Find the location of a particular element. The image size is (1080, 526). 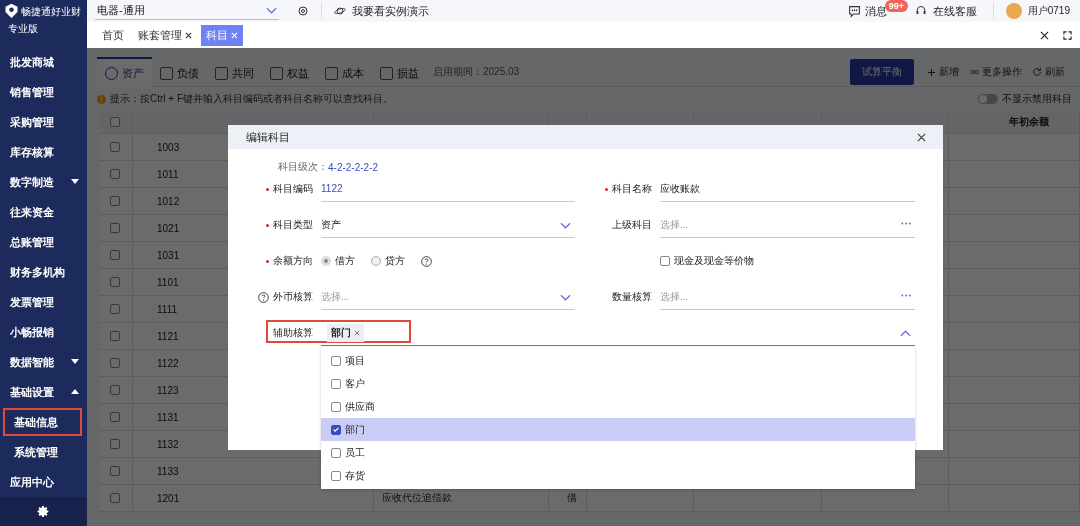

field-label: 余额方向 is located at coordinates (293, 261).